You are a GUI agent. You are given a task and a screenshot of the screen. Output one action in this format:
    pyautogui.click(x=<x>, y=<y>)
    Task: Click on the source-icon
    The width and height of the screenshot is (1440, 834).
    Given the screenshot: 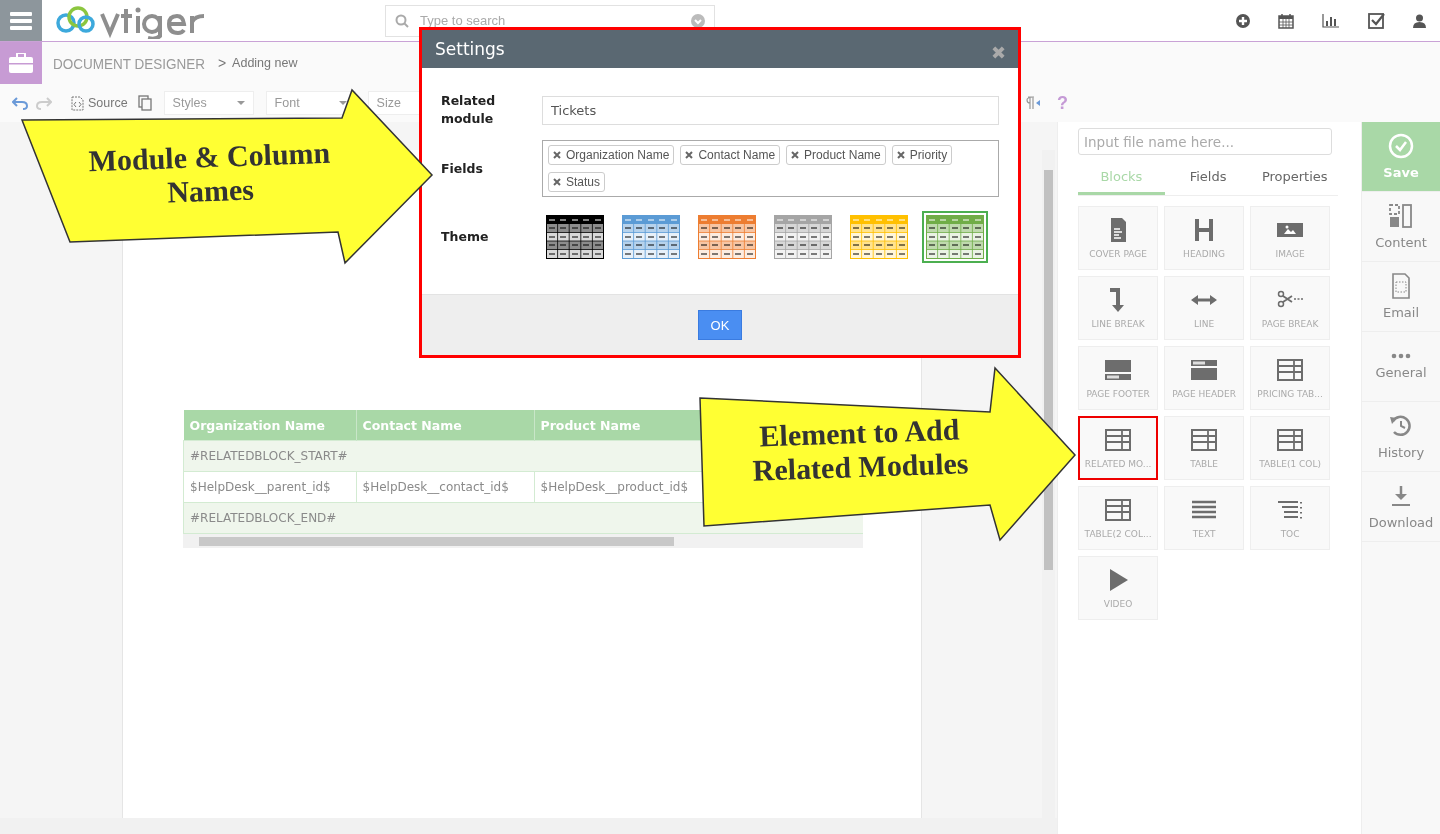 What is the action you would take?
    pyautogui.click(x=77, y=103)
    